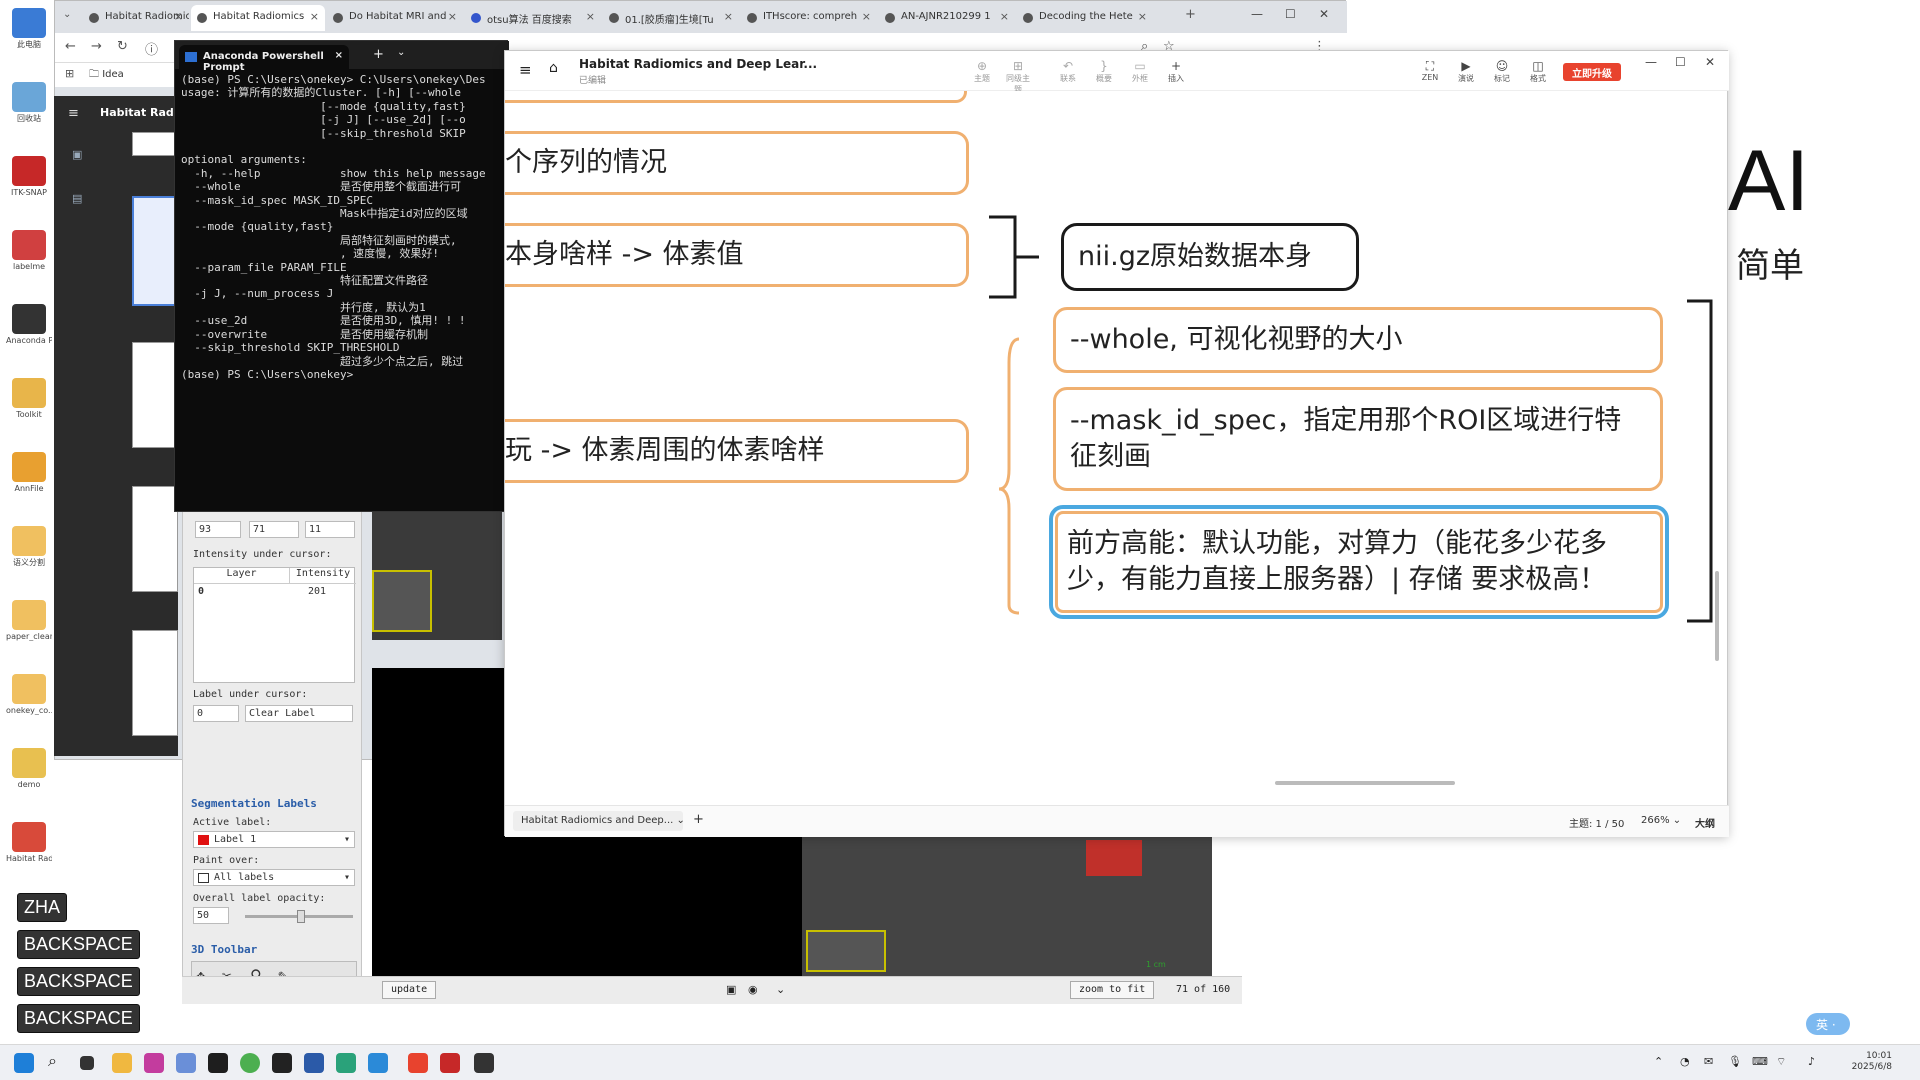  Describe the element at coordinates (450, 1063) in the screenshot. I see `itksnap-icon` at that location.